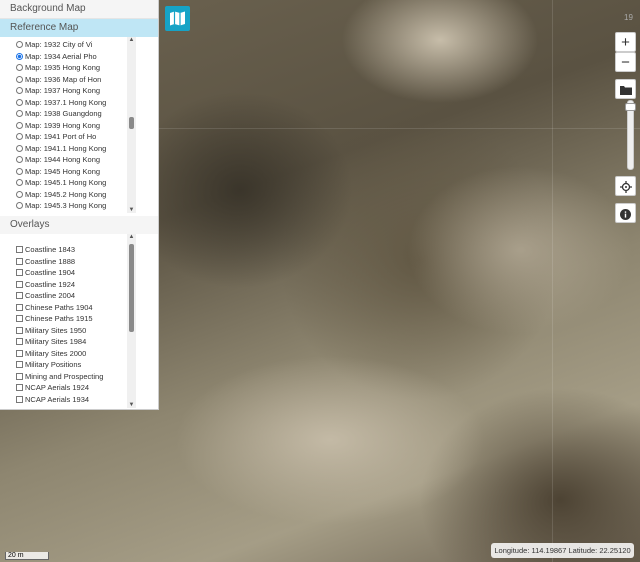 The image size is (640, 562). I want to click on reference-map-label: Map: 1935 Hong Kong, so click(63, 67).